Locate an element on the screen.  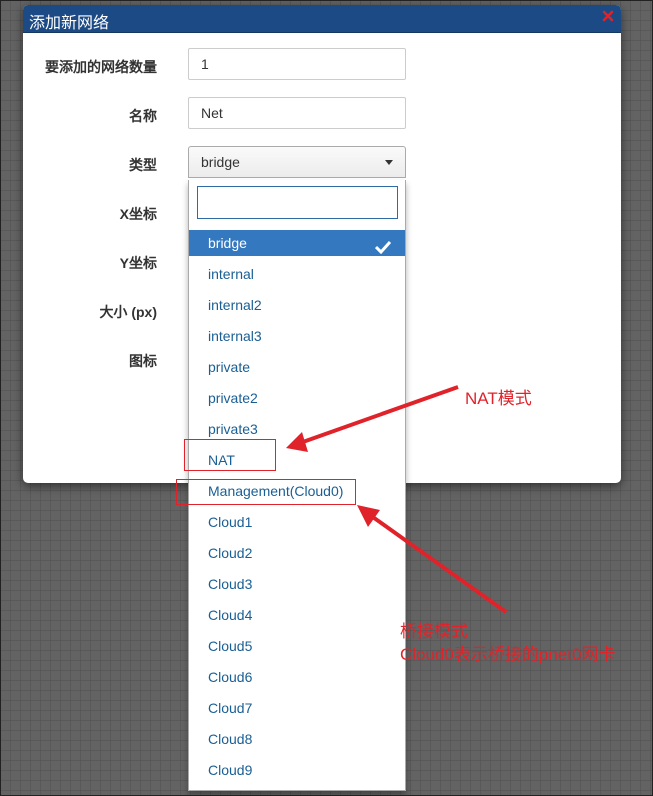
dropdown-option: internal3 is located at coordinates (297, 336).